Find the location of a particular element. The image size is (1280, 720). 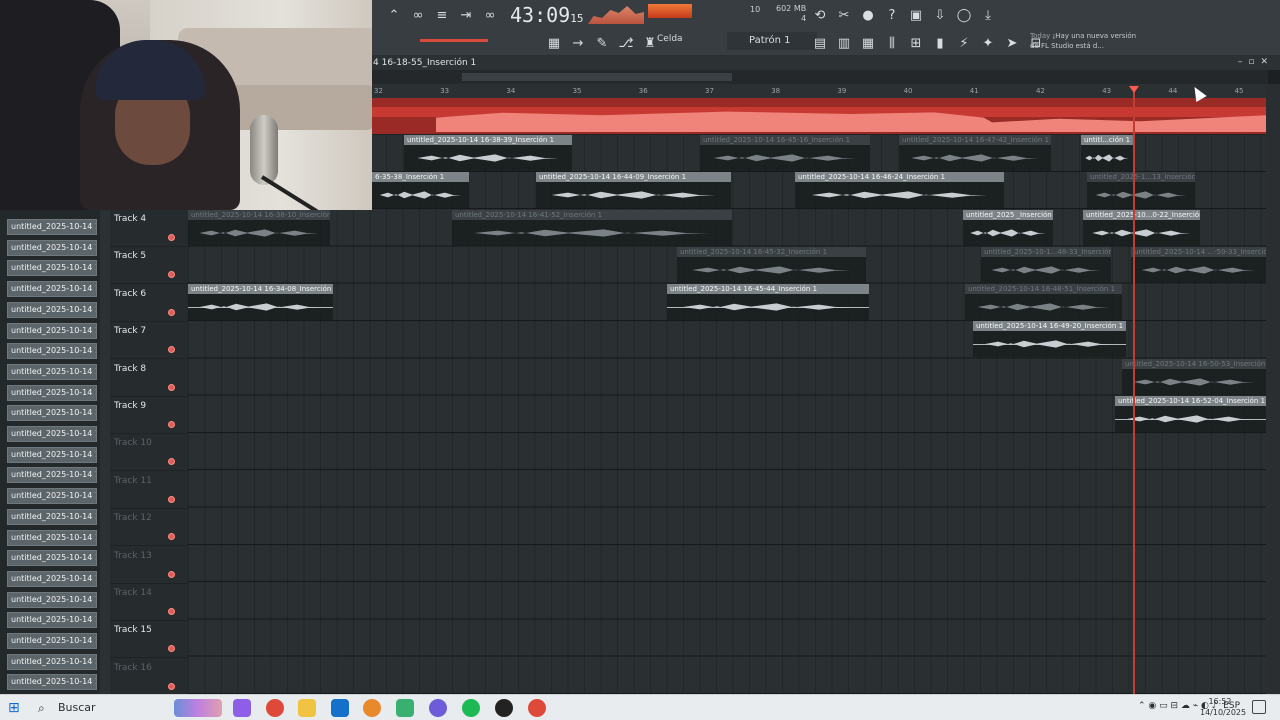

overview-scroll is located at coordinates (820, 77).